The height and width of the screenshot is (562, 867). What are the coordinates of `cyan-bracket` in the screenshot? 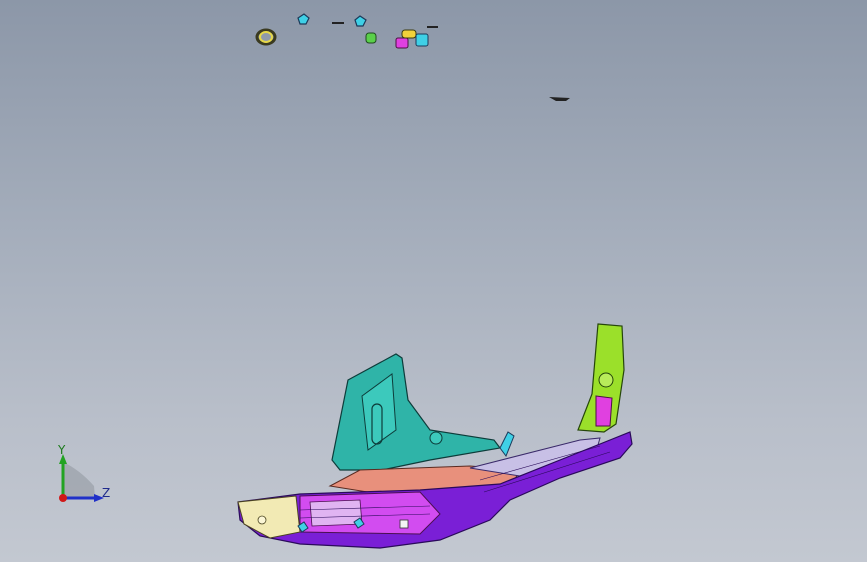 It's located at (507, 444).